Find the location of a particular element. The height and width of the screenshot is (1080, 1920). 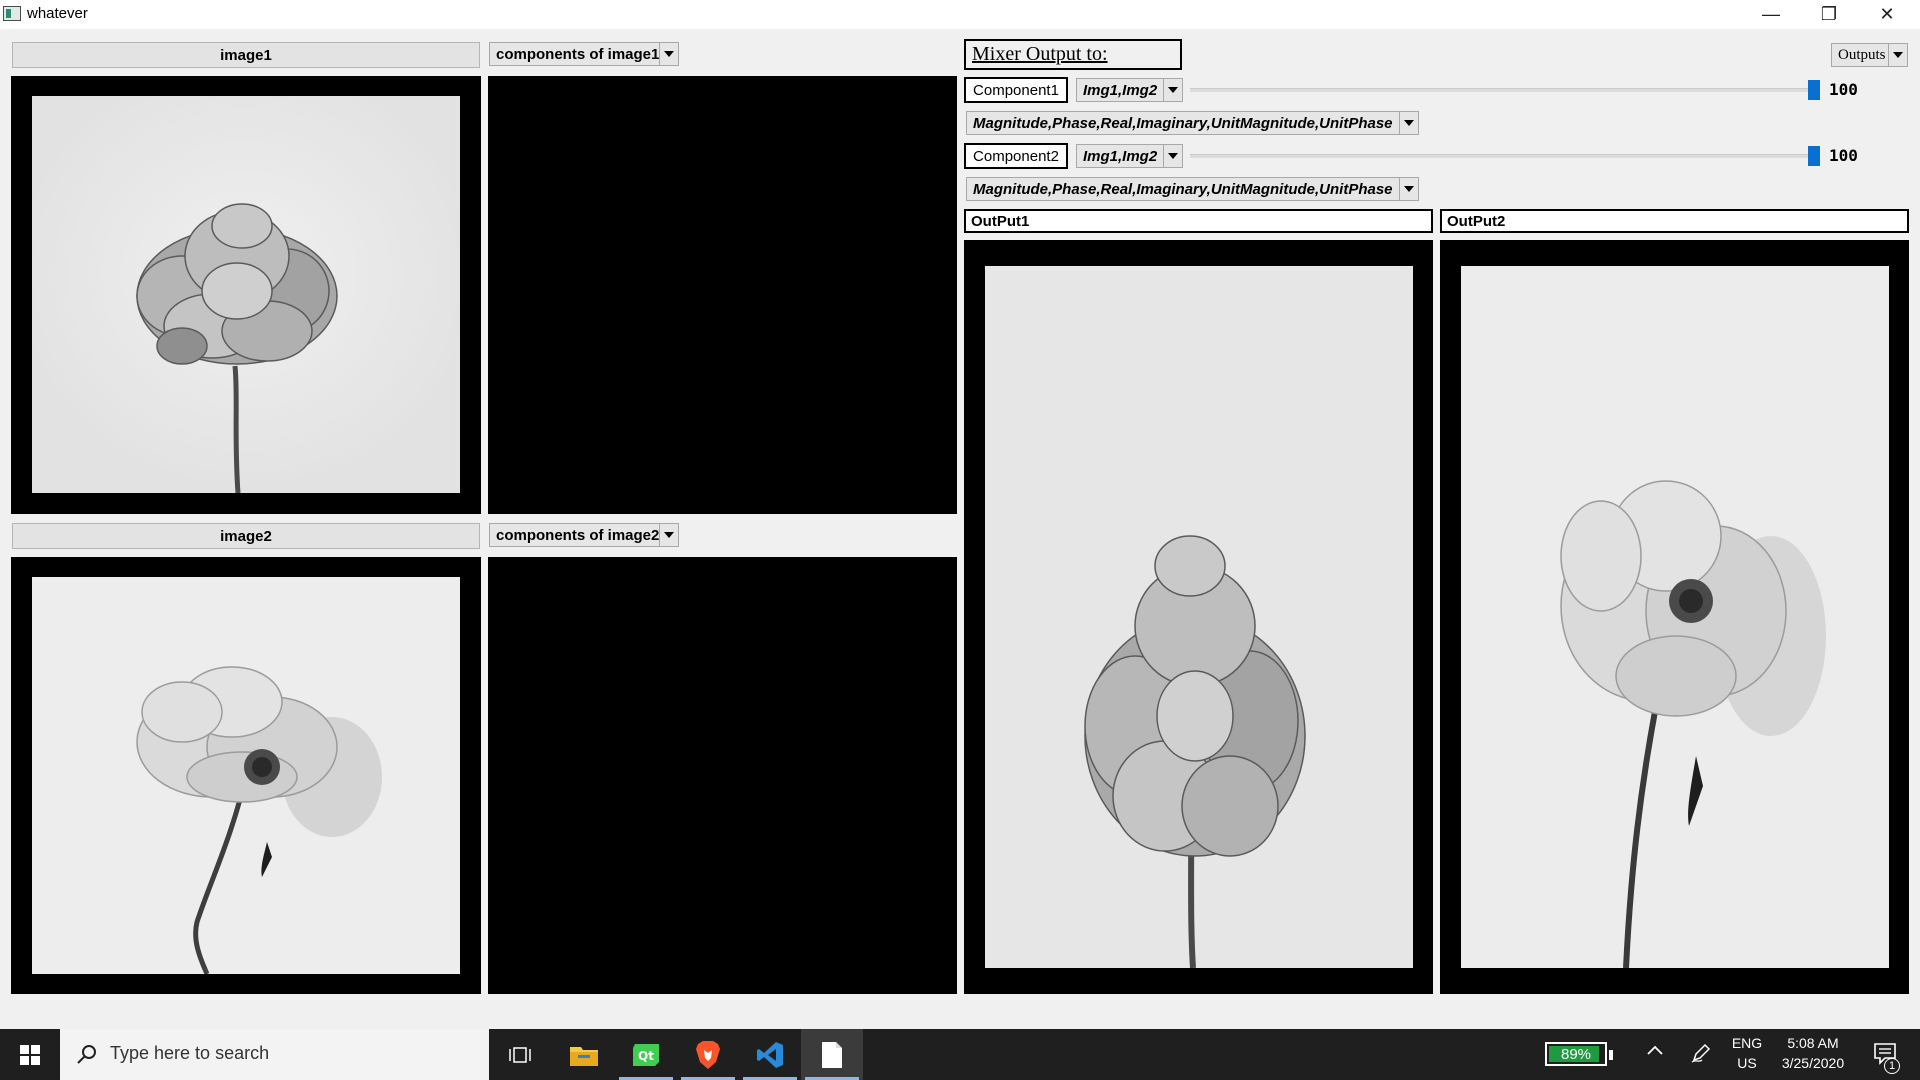

component1-slider-handle is located at coordinates (1814, 90).